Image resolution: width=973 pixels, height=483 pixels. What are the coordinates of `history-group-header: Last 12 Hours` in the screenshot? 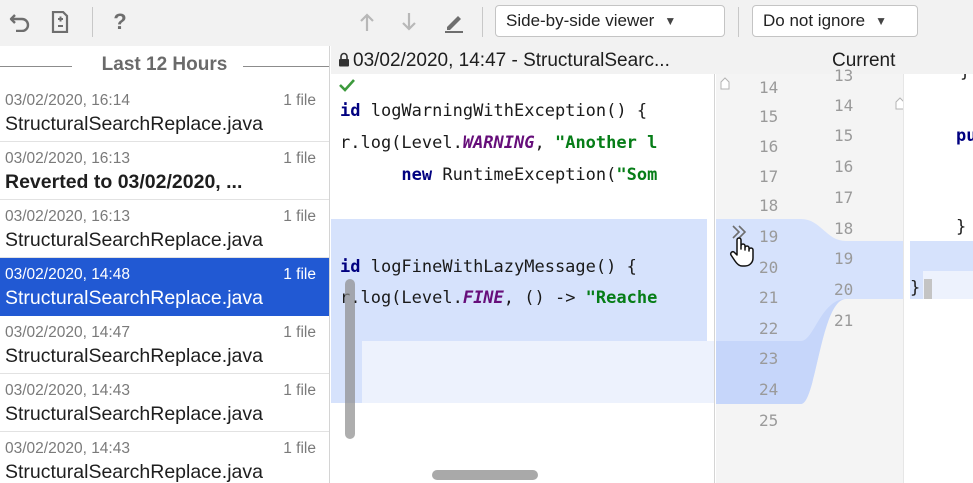 It's located at (164, 65).